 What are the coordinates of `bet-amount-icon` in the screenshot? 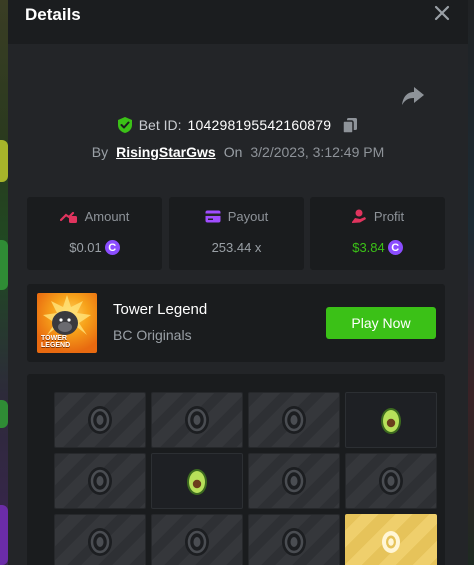 It's located at (68, 217).